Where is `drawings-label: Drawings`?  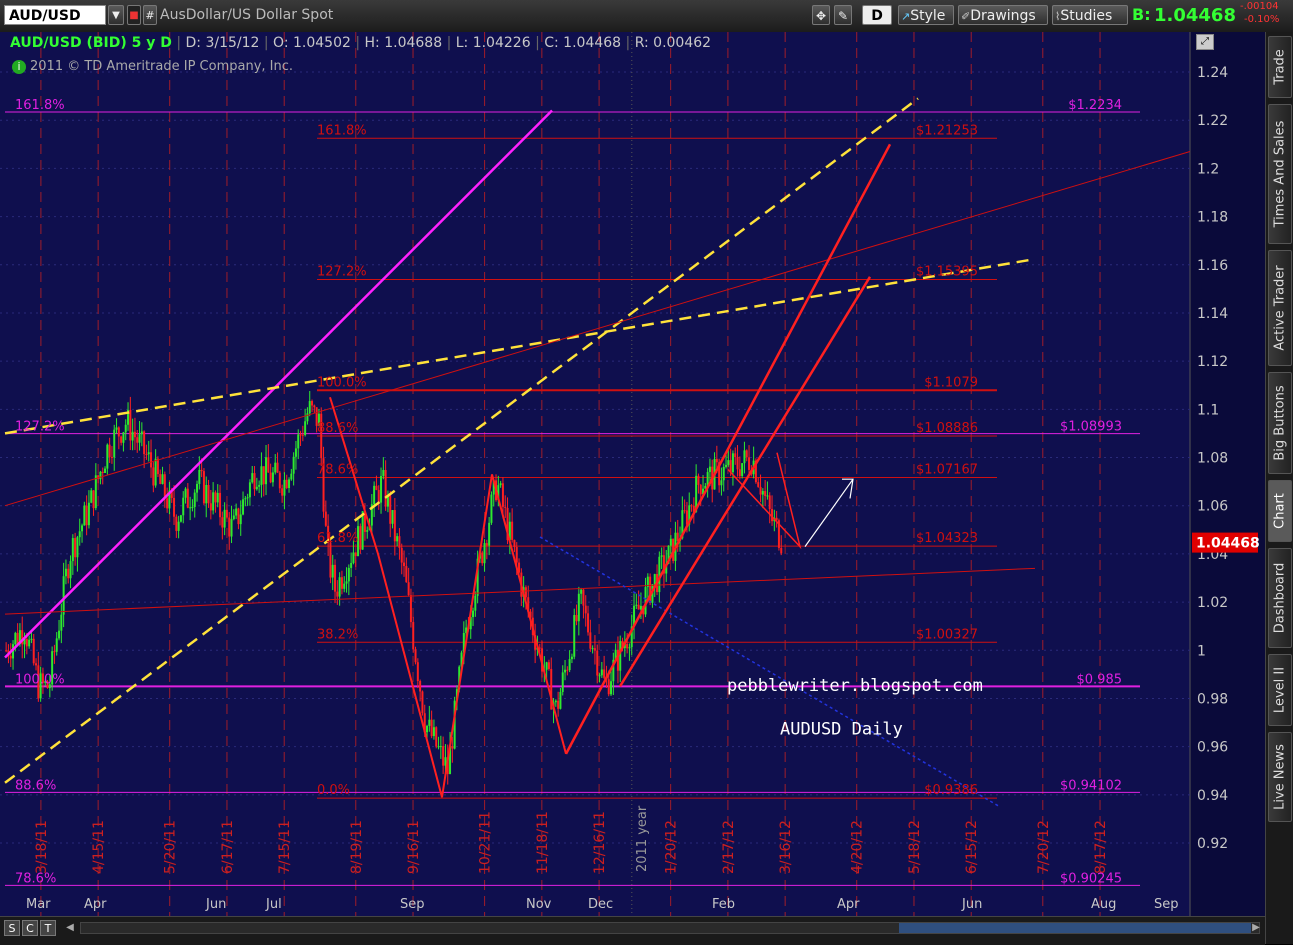
drawings-label: Drawings is located at coordinates (1003, 16).